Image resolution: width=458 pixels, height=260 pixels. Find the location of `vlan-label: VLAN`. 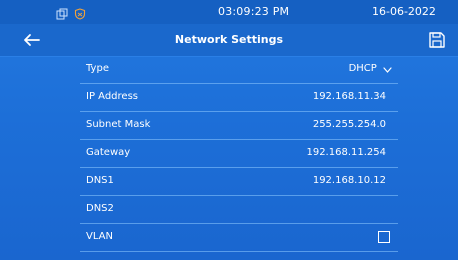

vlan-label: VLAN is located at coordinates (99, 236).